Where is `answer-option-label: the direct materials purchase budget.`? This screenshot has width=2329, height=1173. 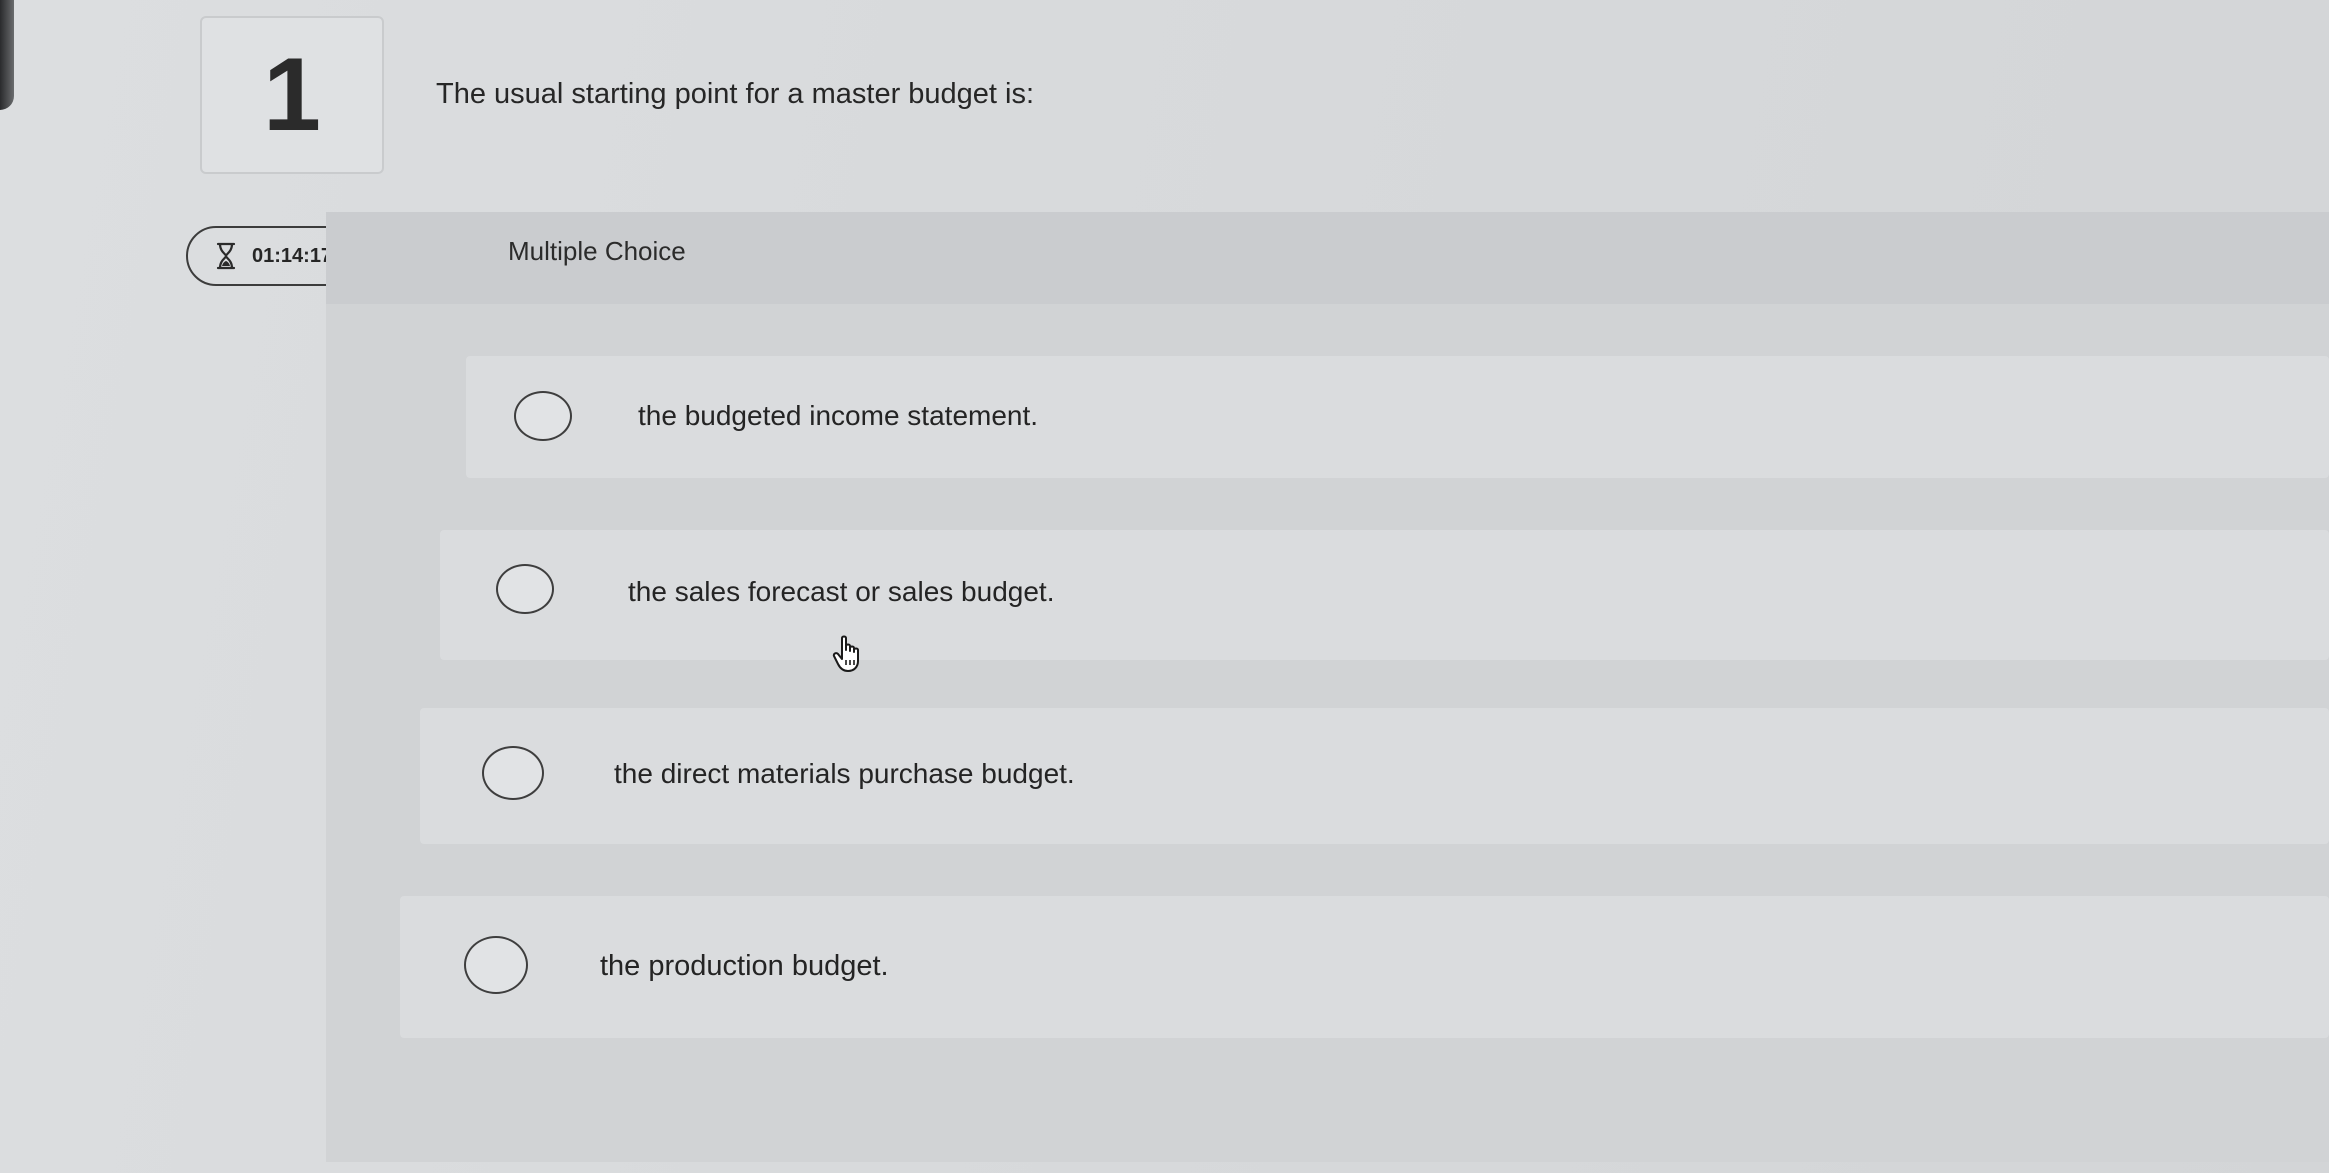
answer-option-label: the direct materials purchase budget. is located at coordinates (844, 773).